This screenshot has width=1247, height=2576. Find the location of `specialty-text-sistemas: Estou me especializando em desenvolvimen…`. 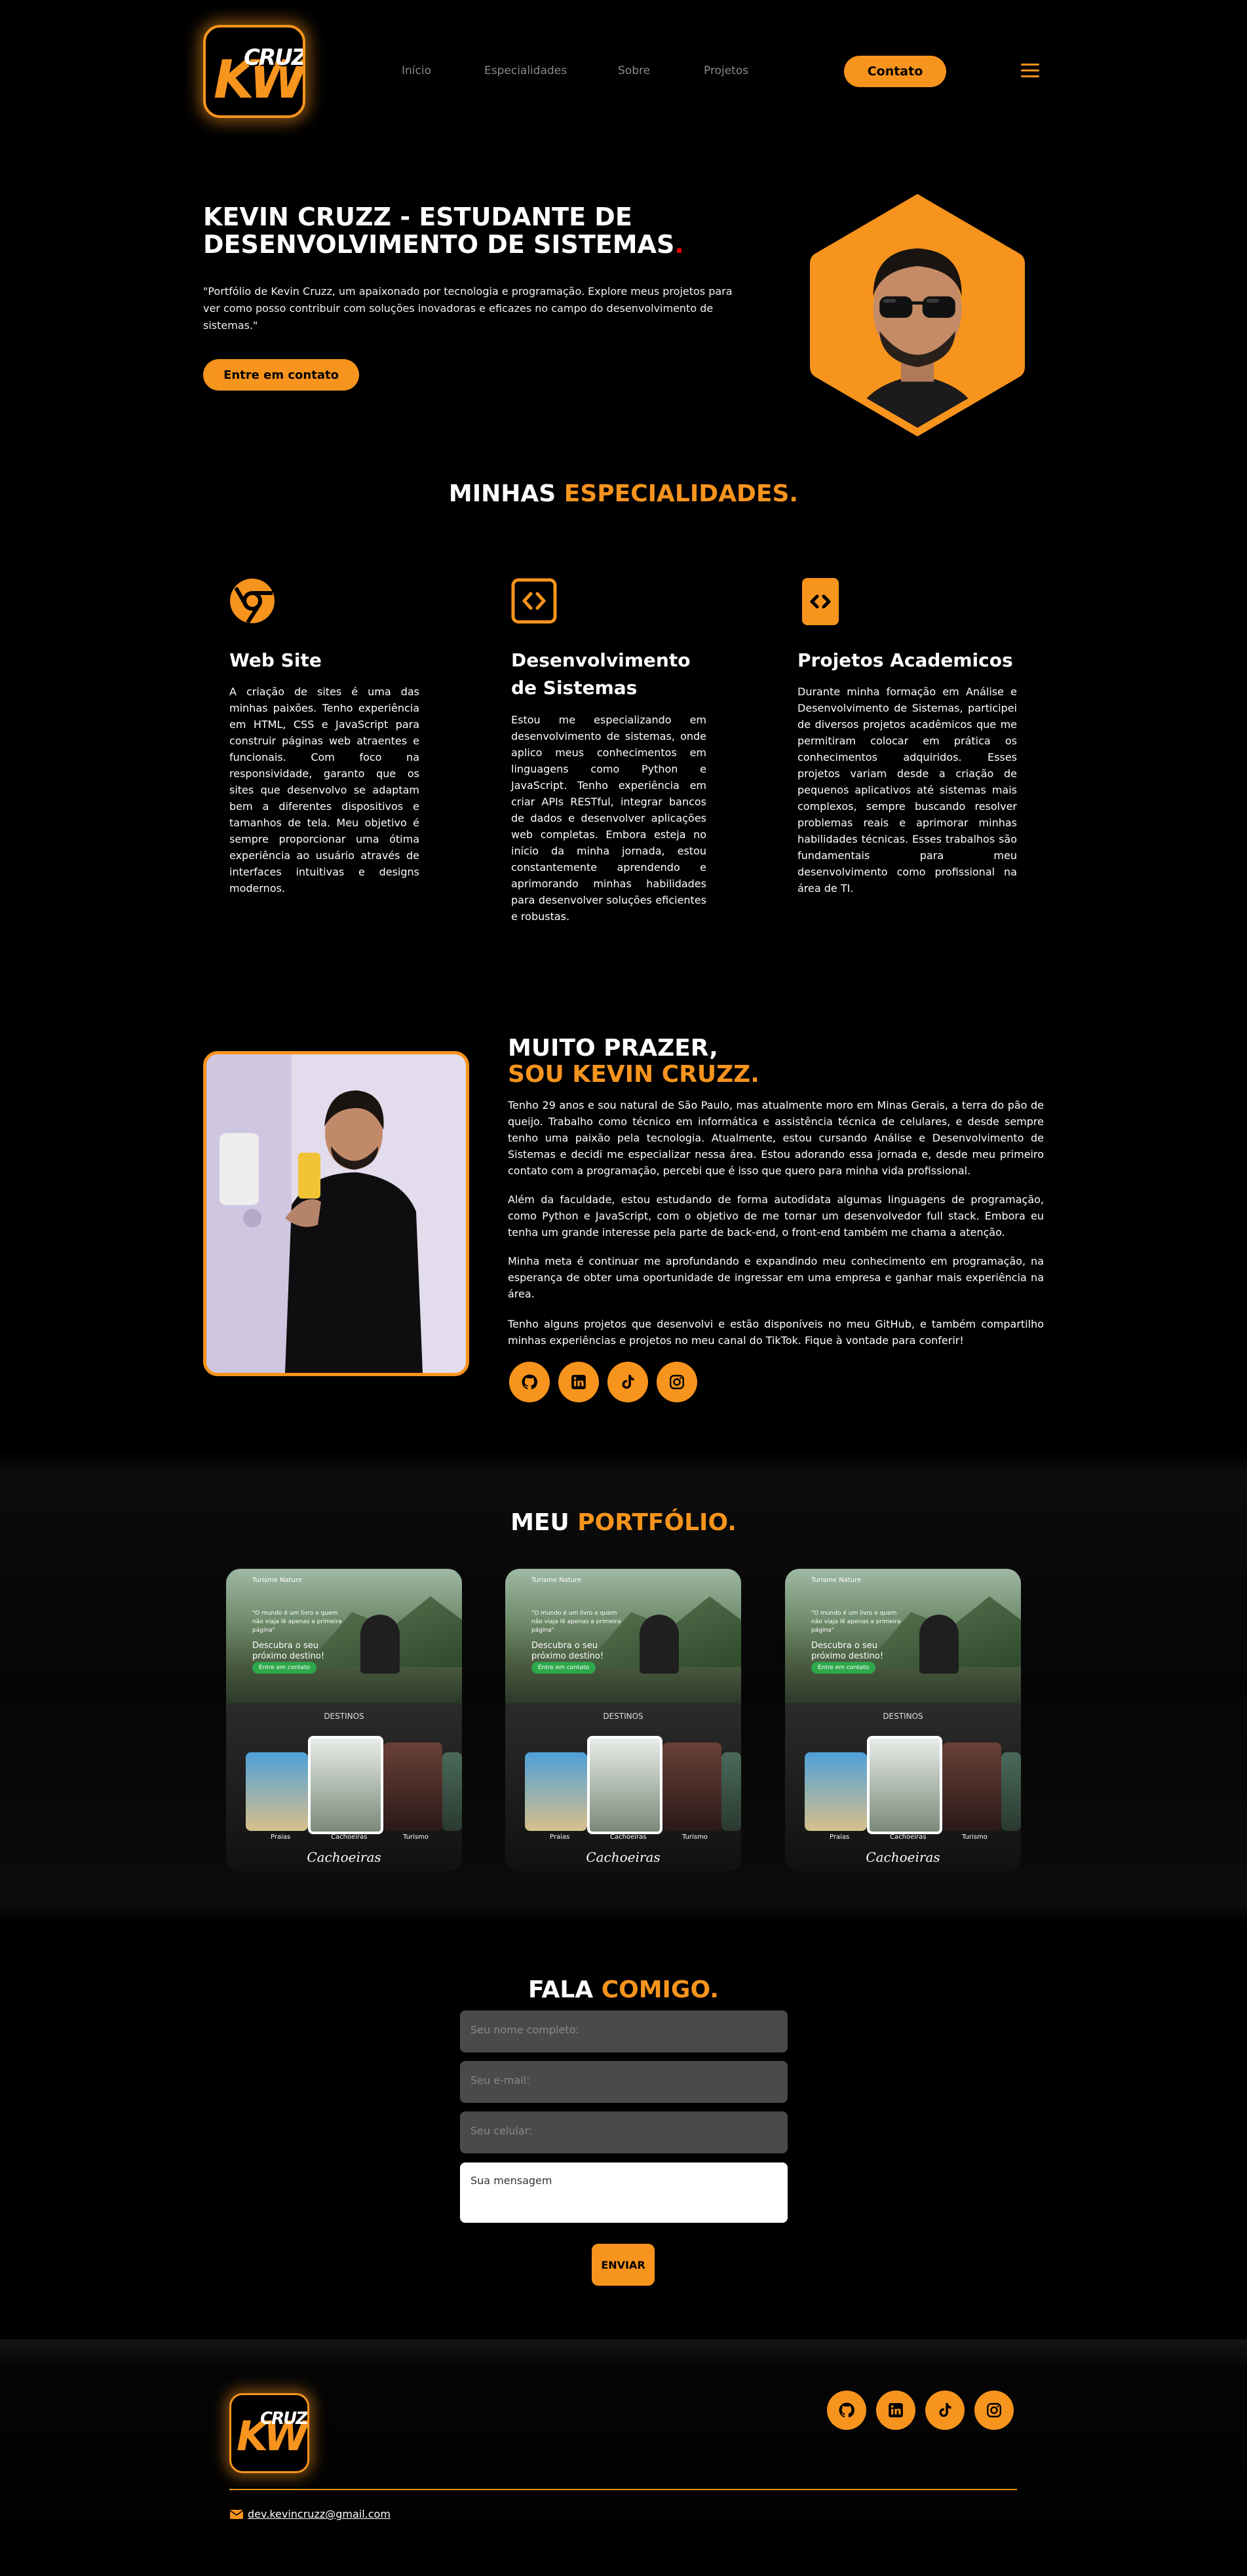

specialty-text-sistemas: Estou me especializando em desenvolvimen… is located at coordinates (608, 818).